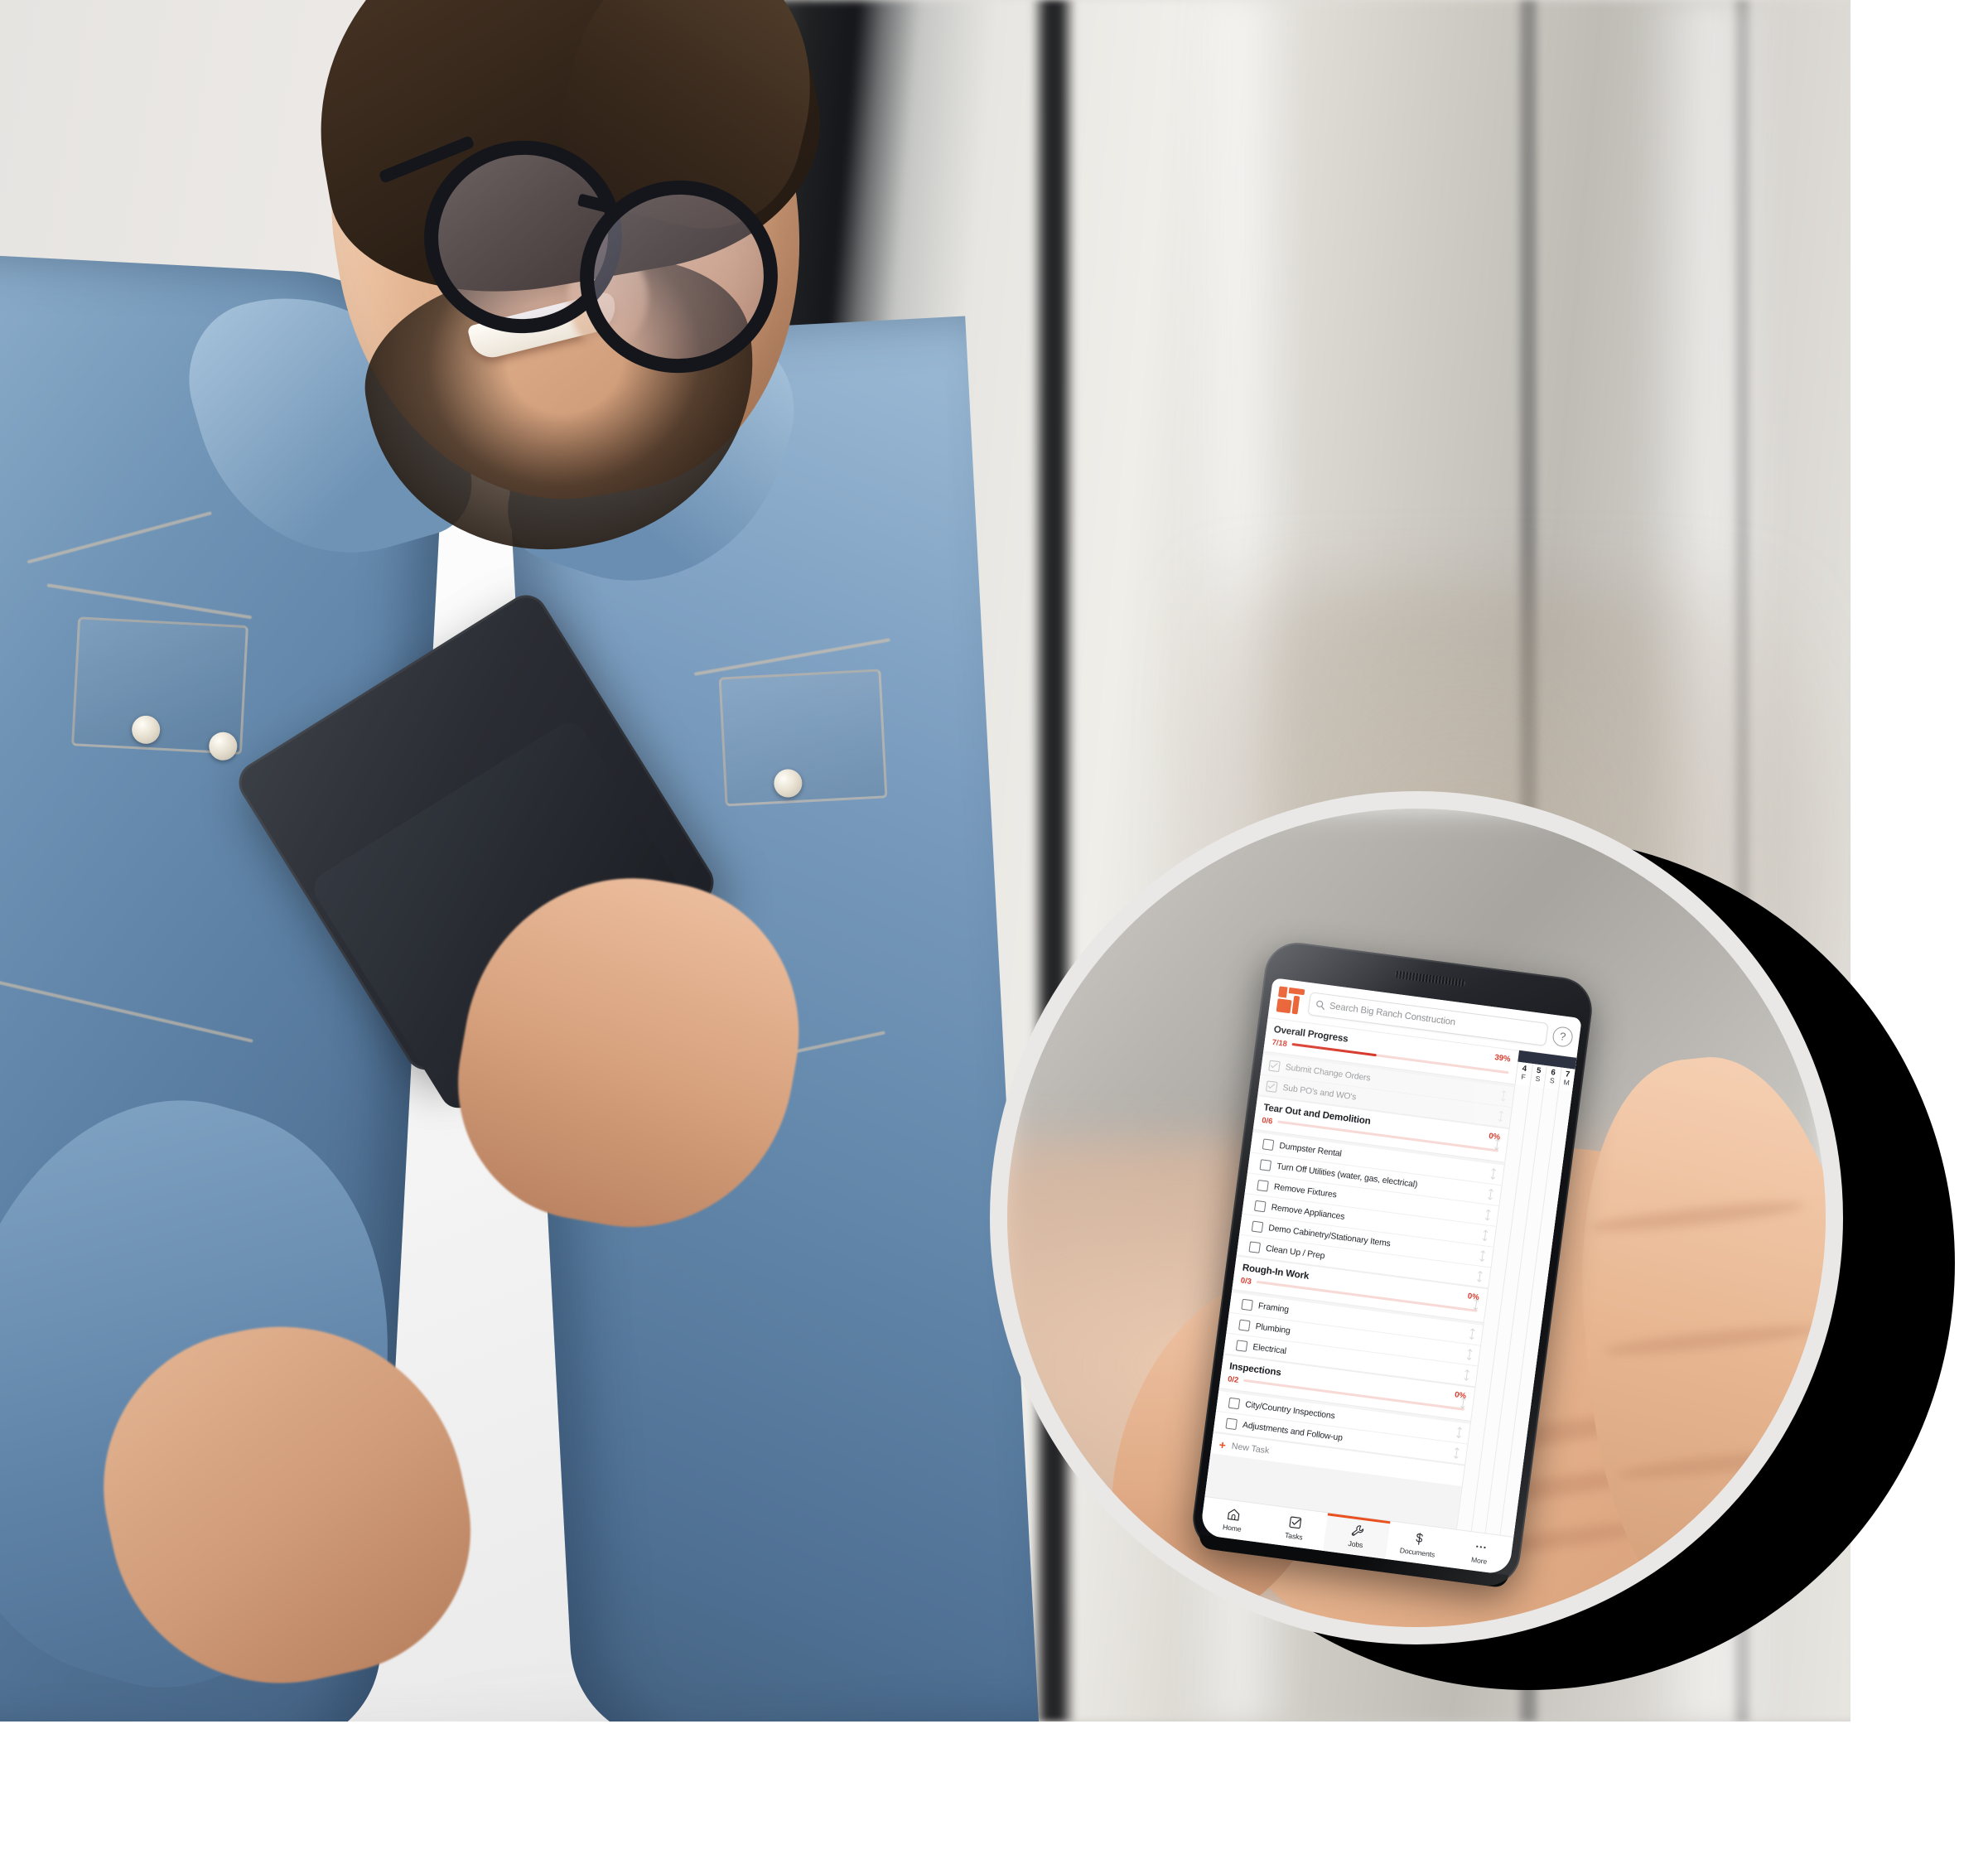 This screenshot has height=1864, width=1988. What do you see at coordinates (1566, 1083) in the screenshot?
I see `calendar-day-letter: M` at bounding box center [1566, 1083].